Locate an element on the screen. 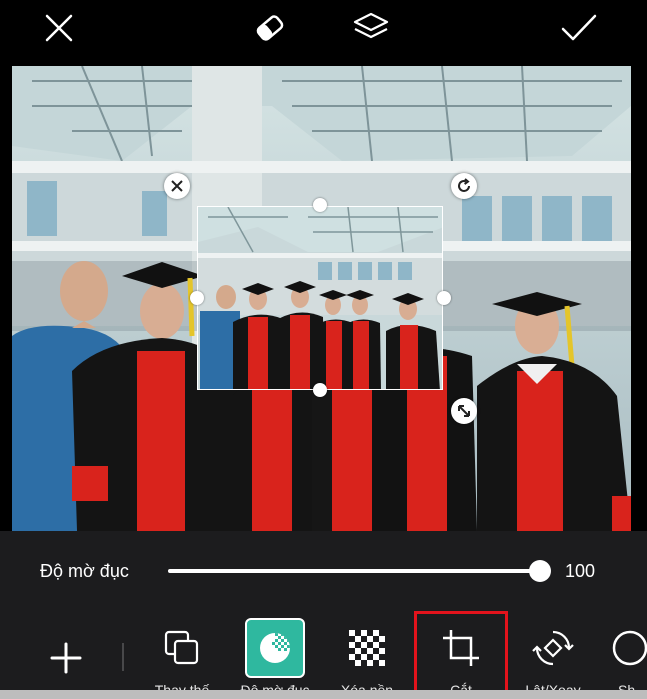  top-toolbar is located at coordinates (323, 28).